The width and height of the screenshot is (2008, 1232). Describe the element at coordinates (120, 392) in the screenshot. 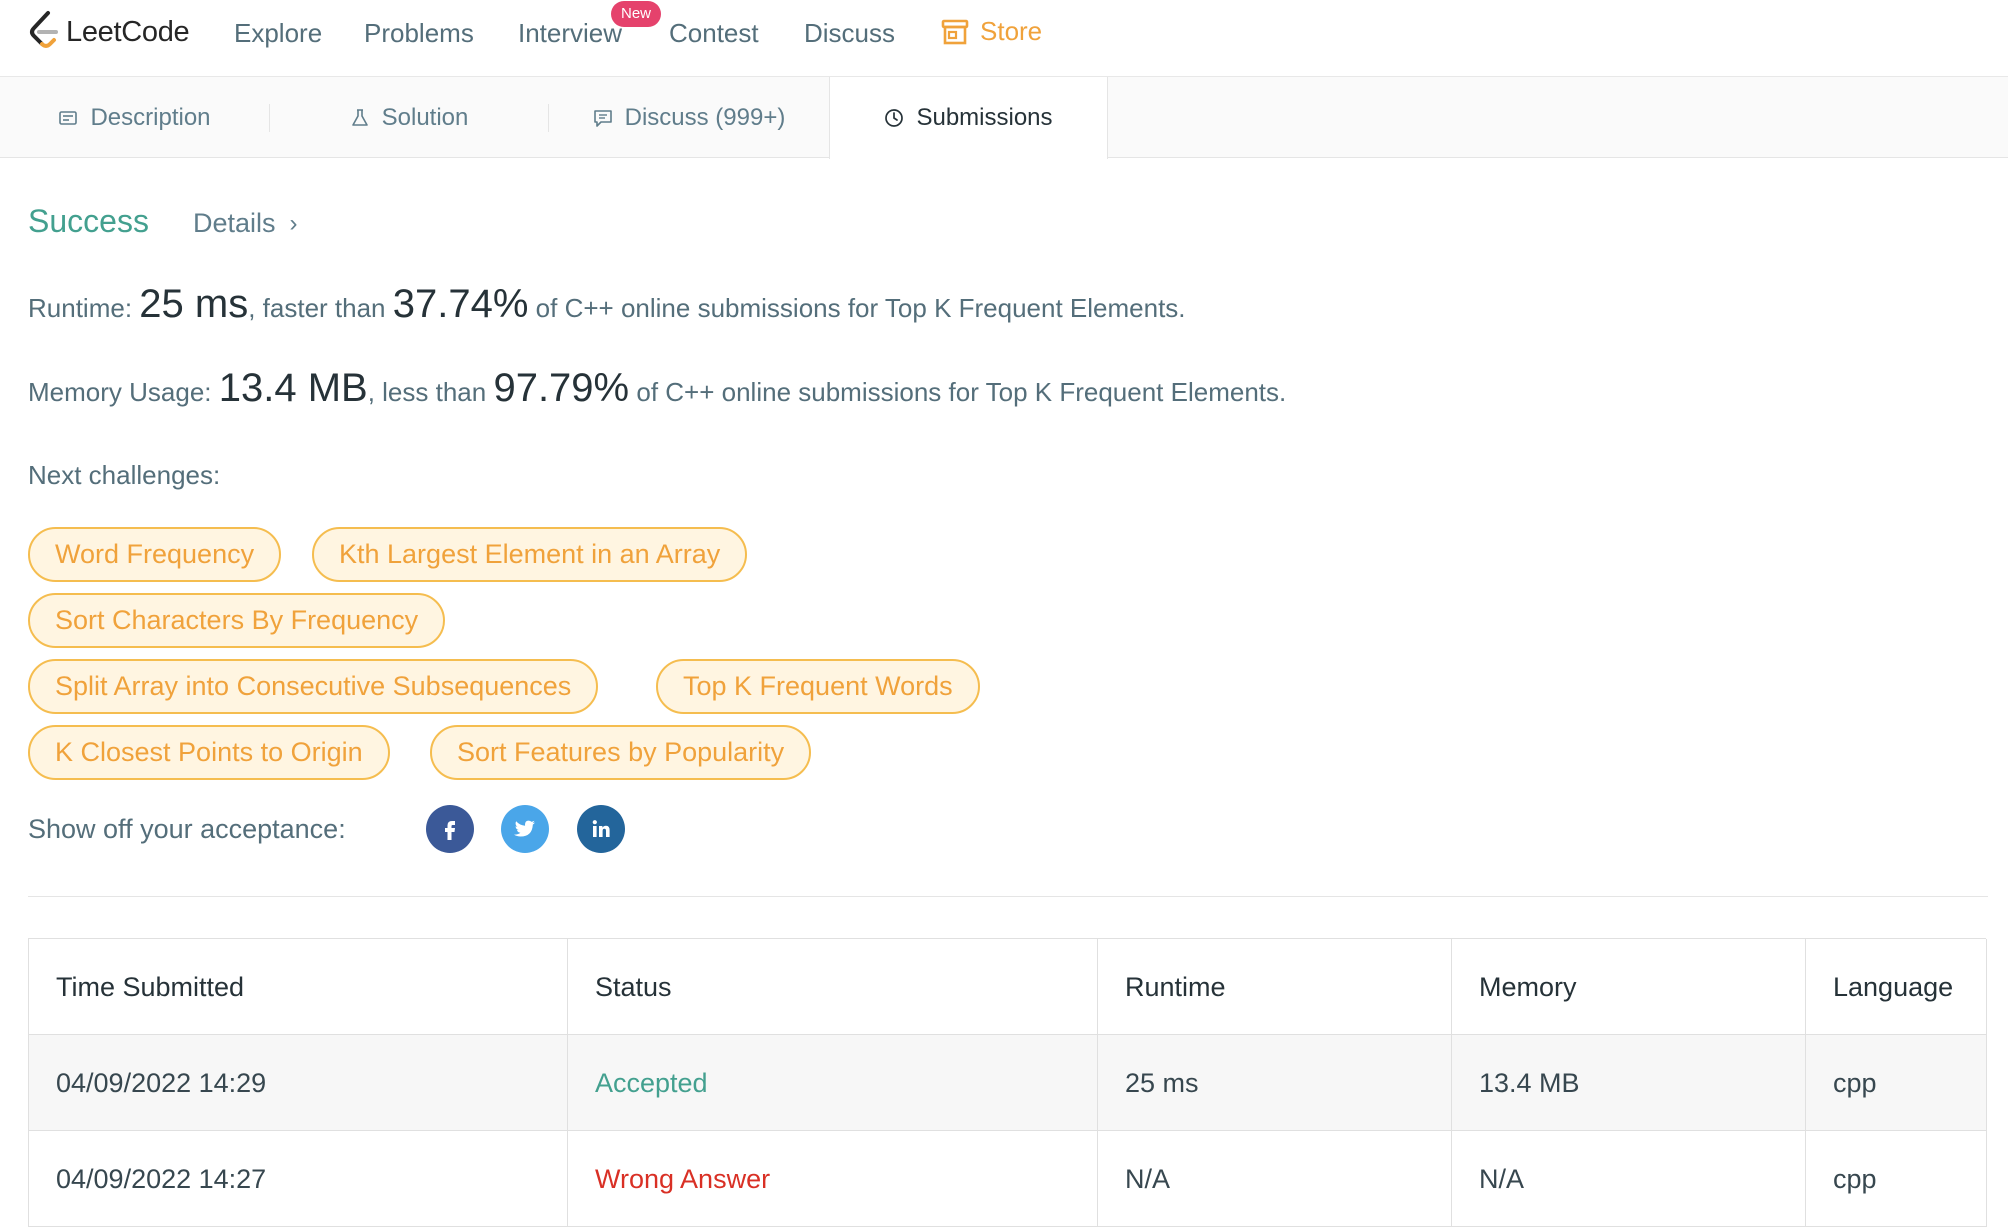

I see `memory-prefix: Memory Usage:` at that location.